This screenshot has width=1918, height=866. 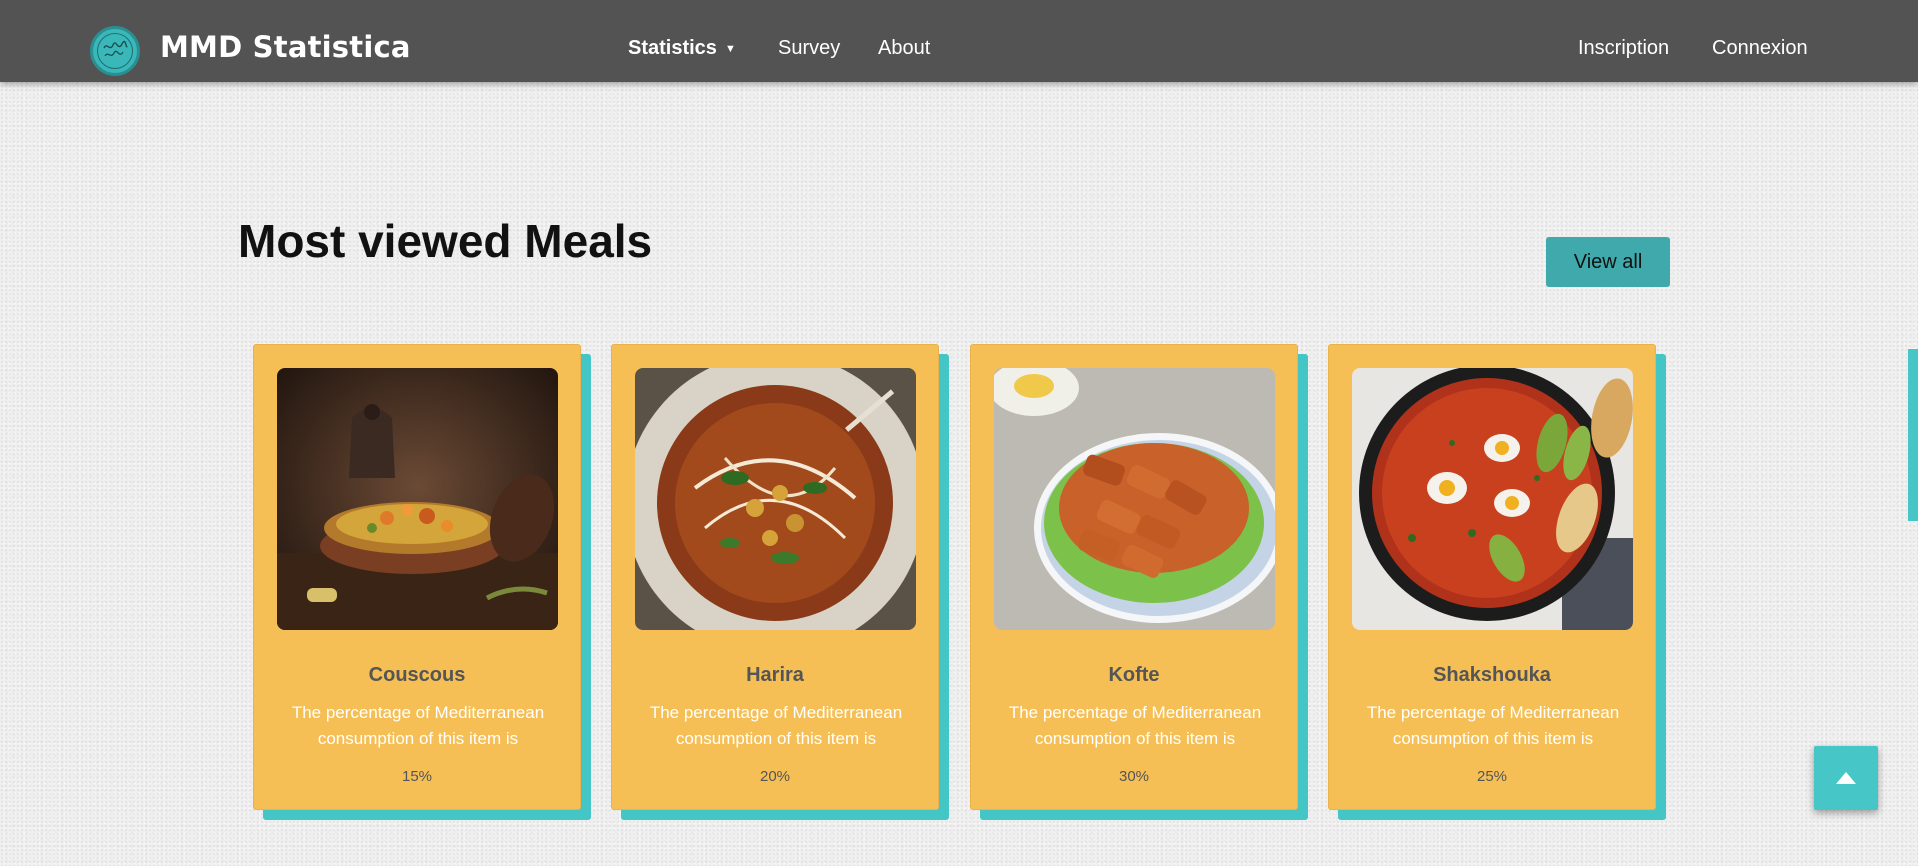 What do you see at coordinates (1760, 48) in the screenshot?
I see `nav-connexion: Connexion` at bounding box center [1760, 48].